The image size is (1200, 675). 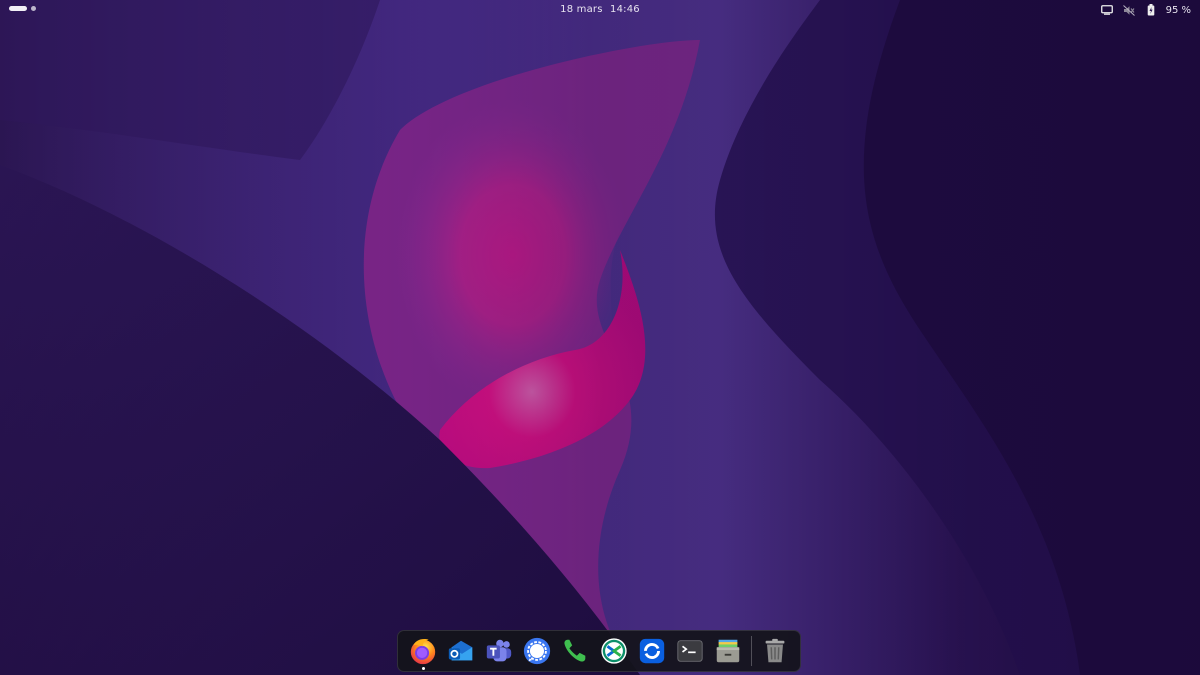 I want to click on phone-icon, so click(x=575, y=650).